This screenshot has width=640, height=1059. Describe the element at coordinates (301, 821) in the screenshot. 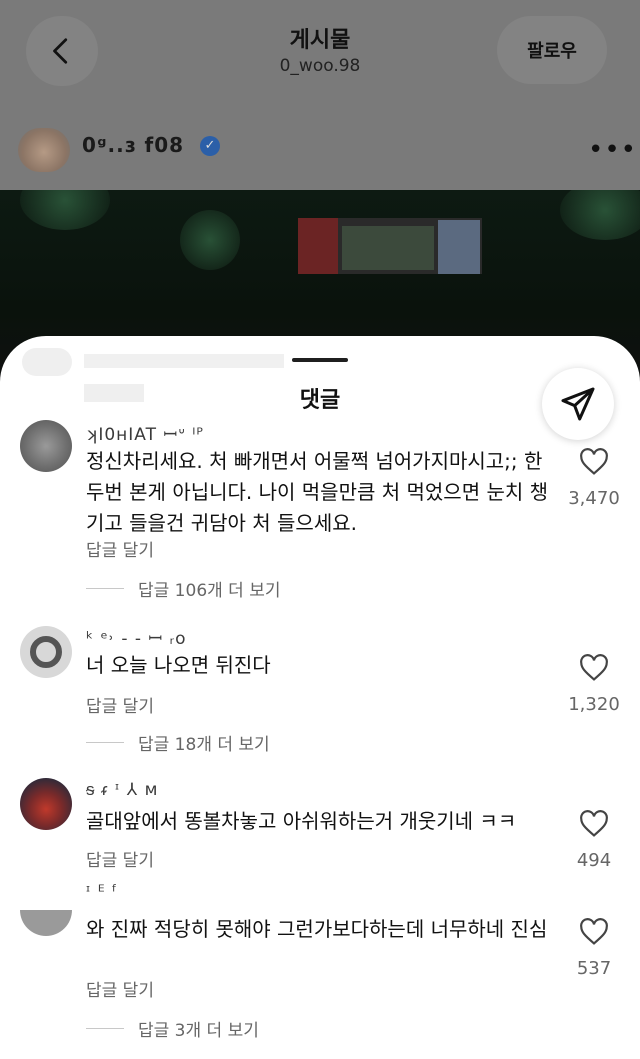

I see `comment-text: 골대앞에서 똥볼차놓고 아쉬워하는거 개웃기네 ㅋㅋ` at that location.